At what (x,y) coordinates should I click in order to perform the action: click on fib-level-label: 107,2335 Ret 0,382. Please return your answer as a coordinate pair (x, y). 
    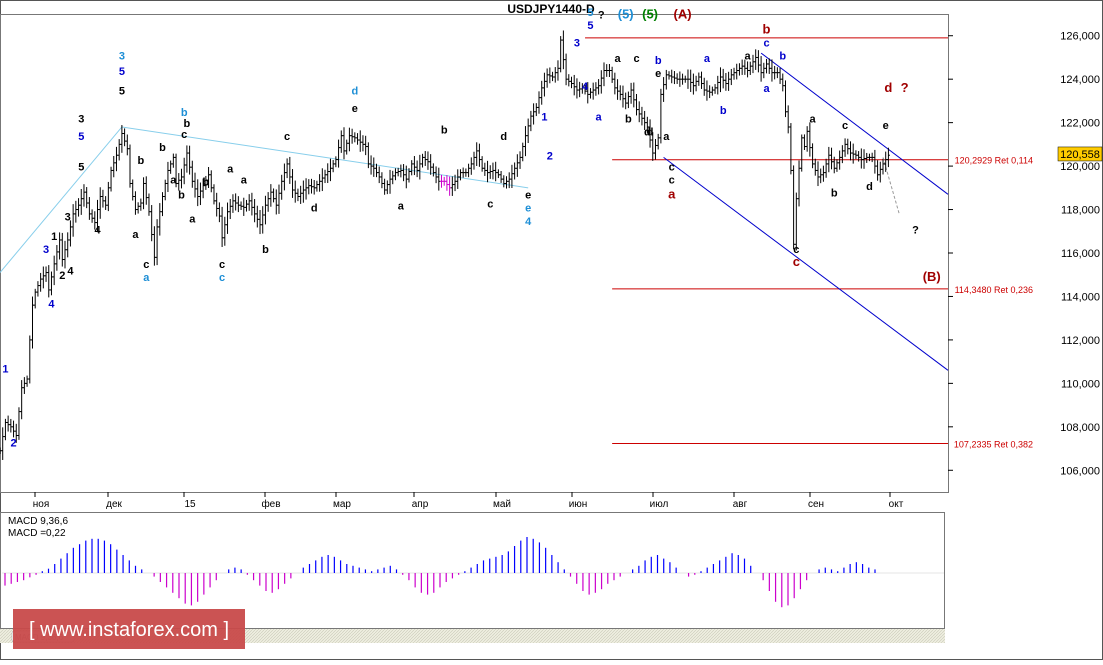
    Looking at the image, I should click on (993, 444).